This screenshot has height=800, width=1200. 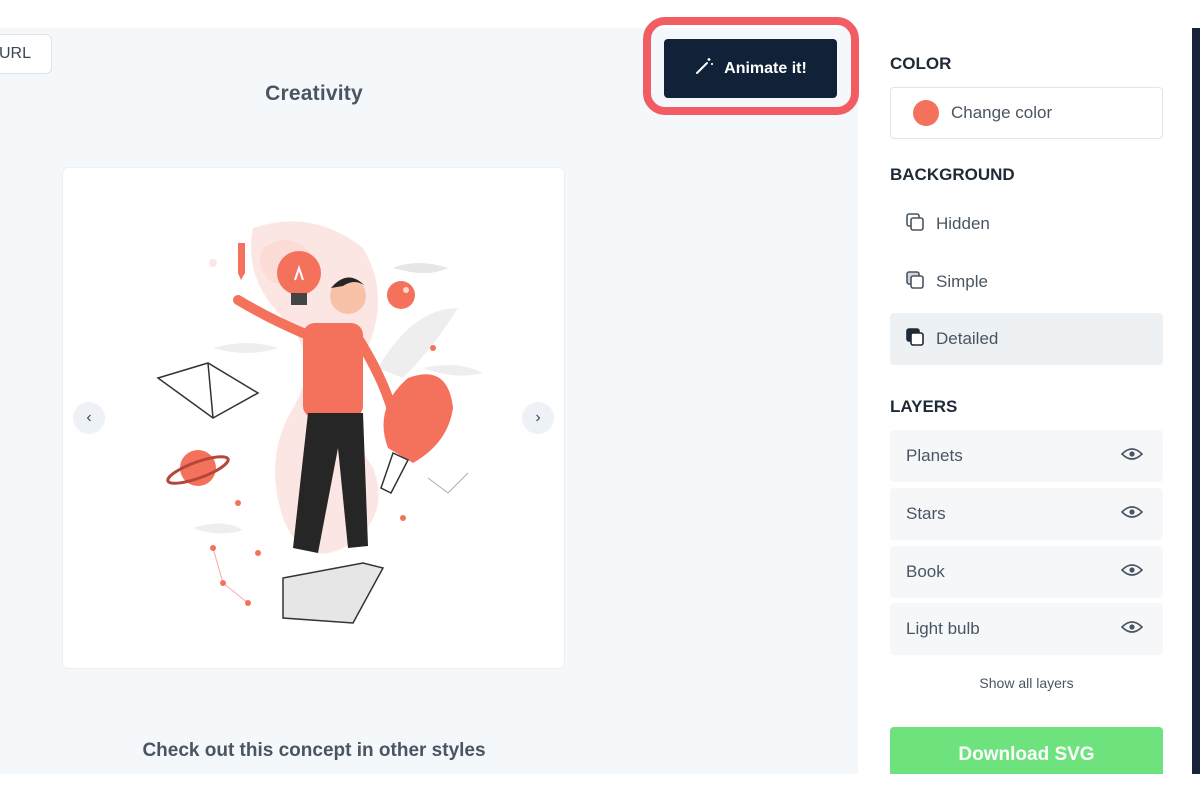 What do you see at coordinates (962, 281) in the screenshot?
I see `background-option-label: Simple` at bounding box center [962, 281].